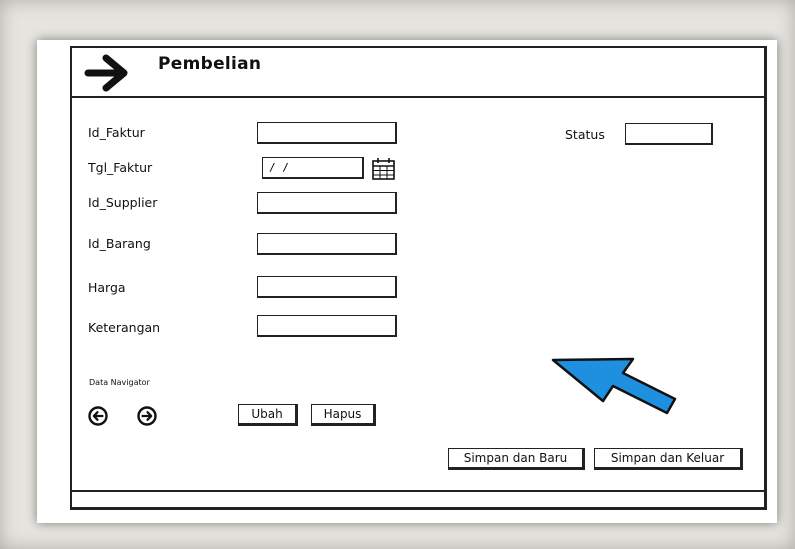  What do you see at coordinates (516, 459) in the screenshot?
I see `simpan-dan-baru-button: Simpan dan Baru` at bounding box center [516, 459].